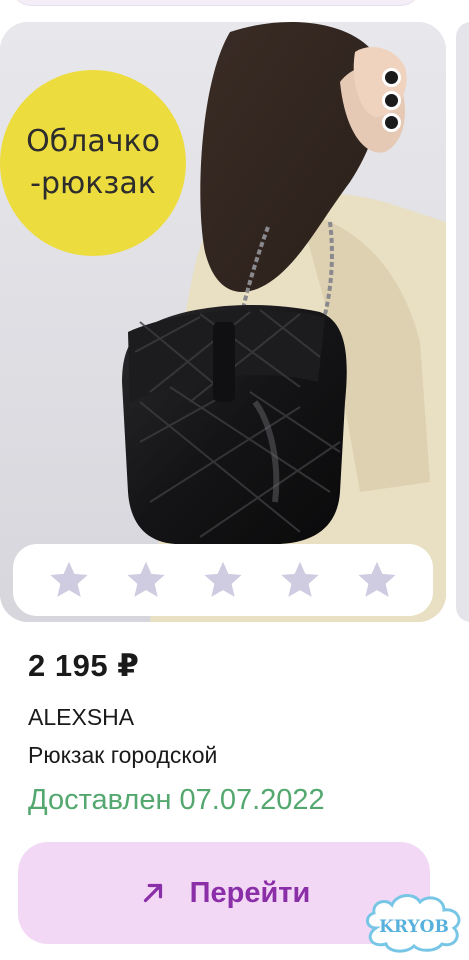  I want to click on next-card-edge, so click(462, 322).